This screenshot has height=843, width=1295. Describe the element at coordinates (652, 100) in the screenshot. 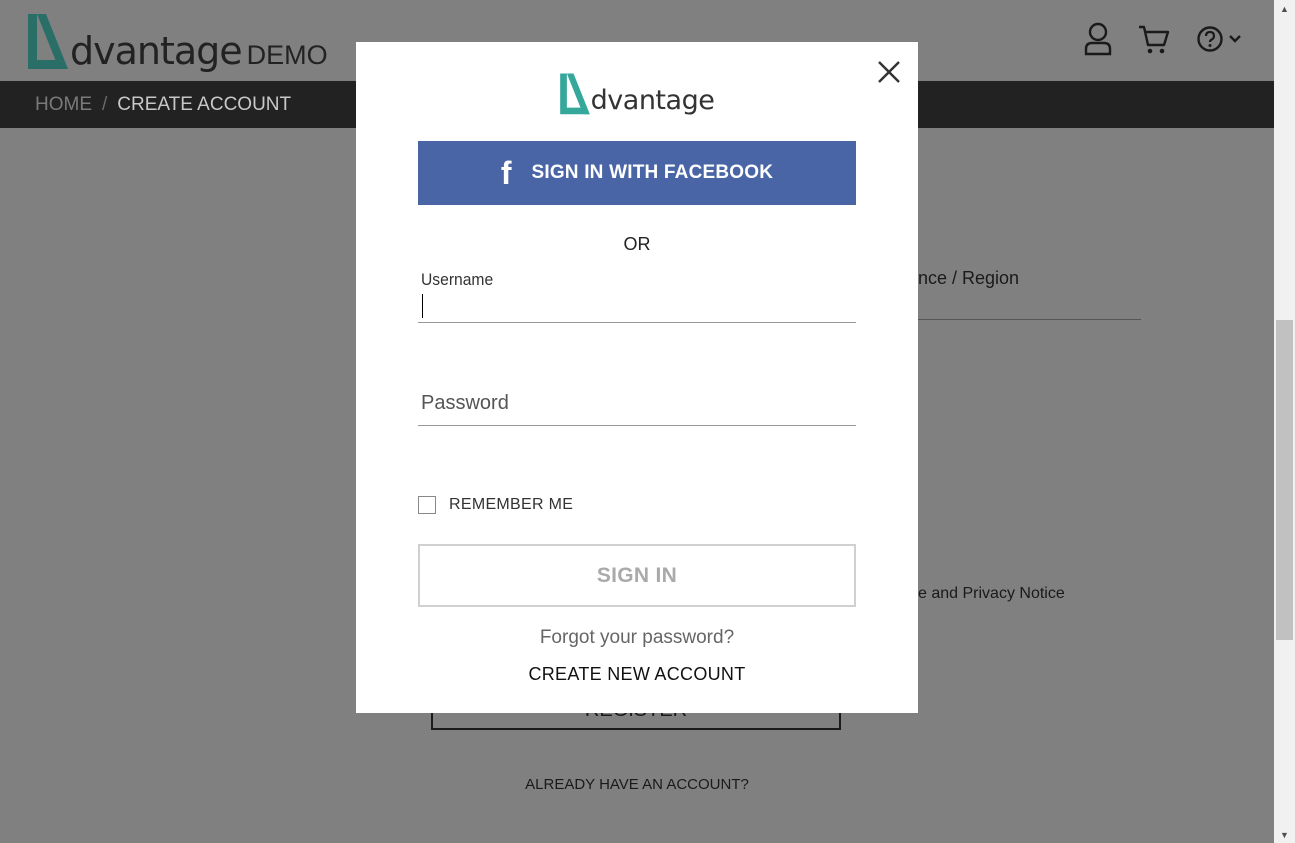

I see `modal-logo-word: dvantage` at that location.